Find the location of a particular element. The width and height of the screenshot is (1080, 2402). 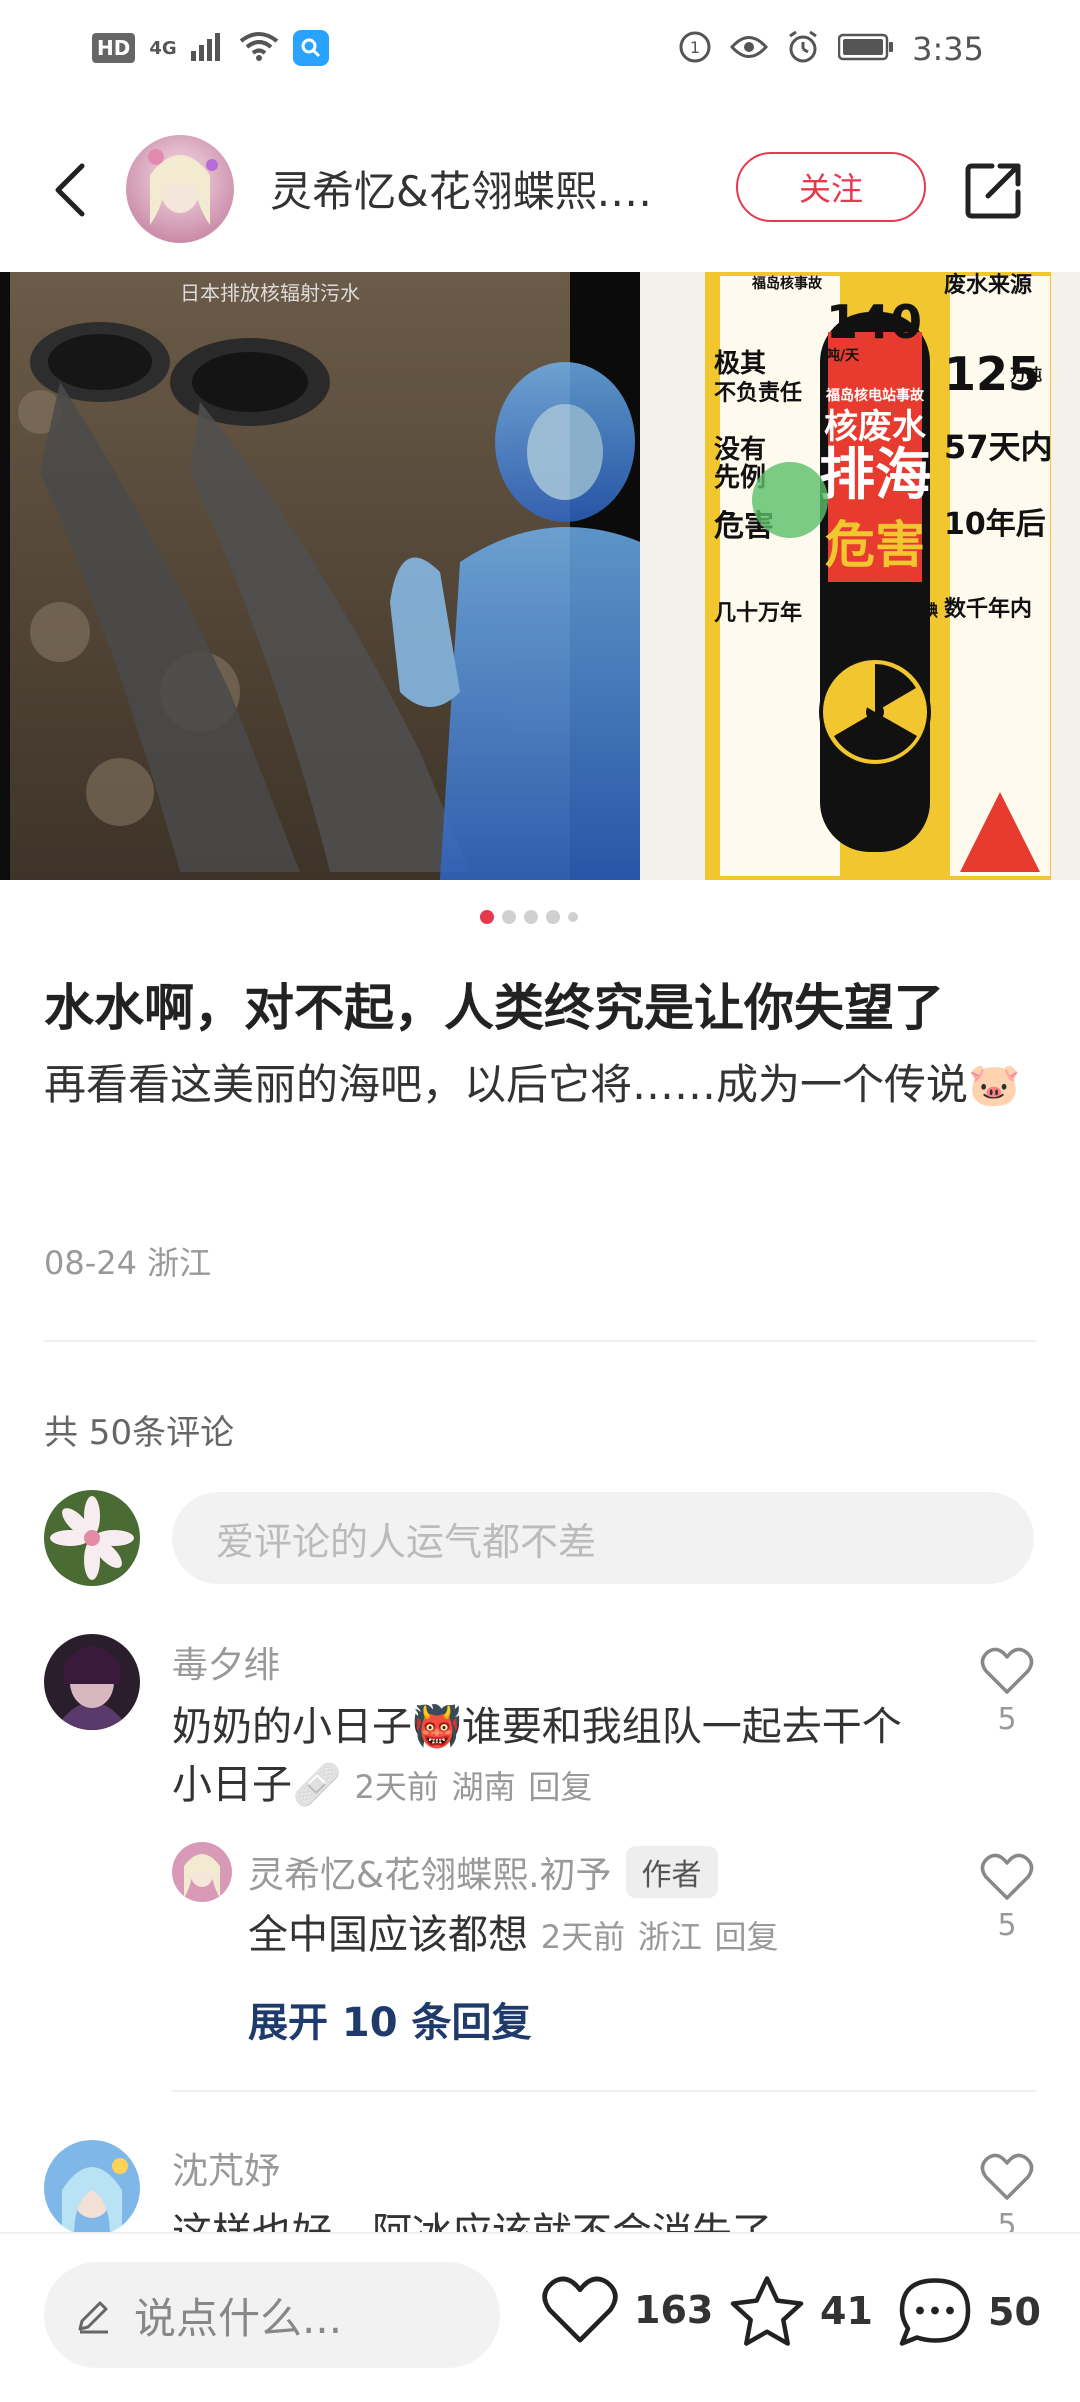

info-center-3: 排海 is located at coordinates (875, 475).